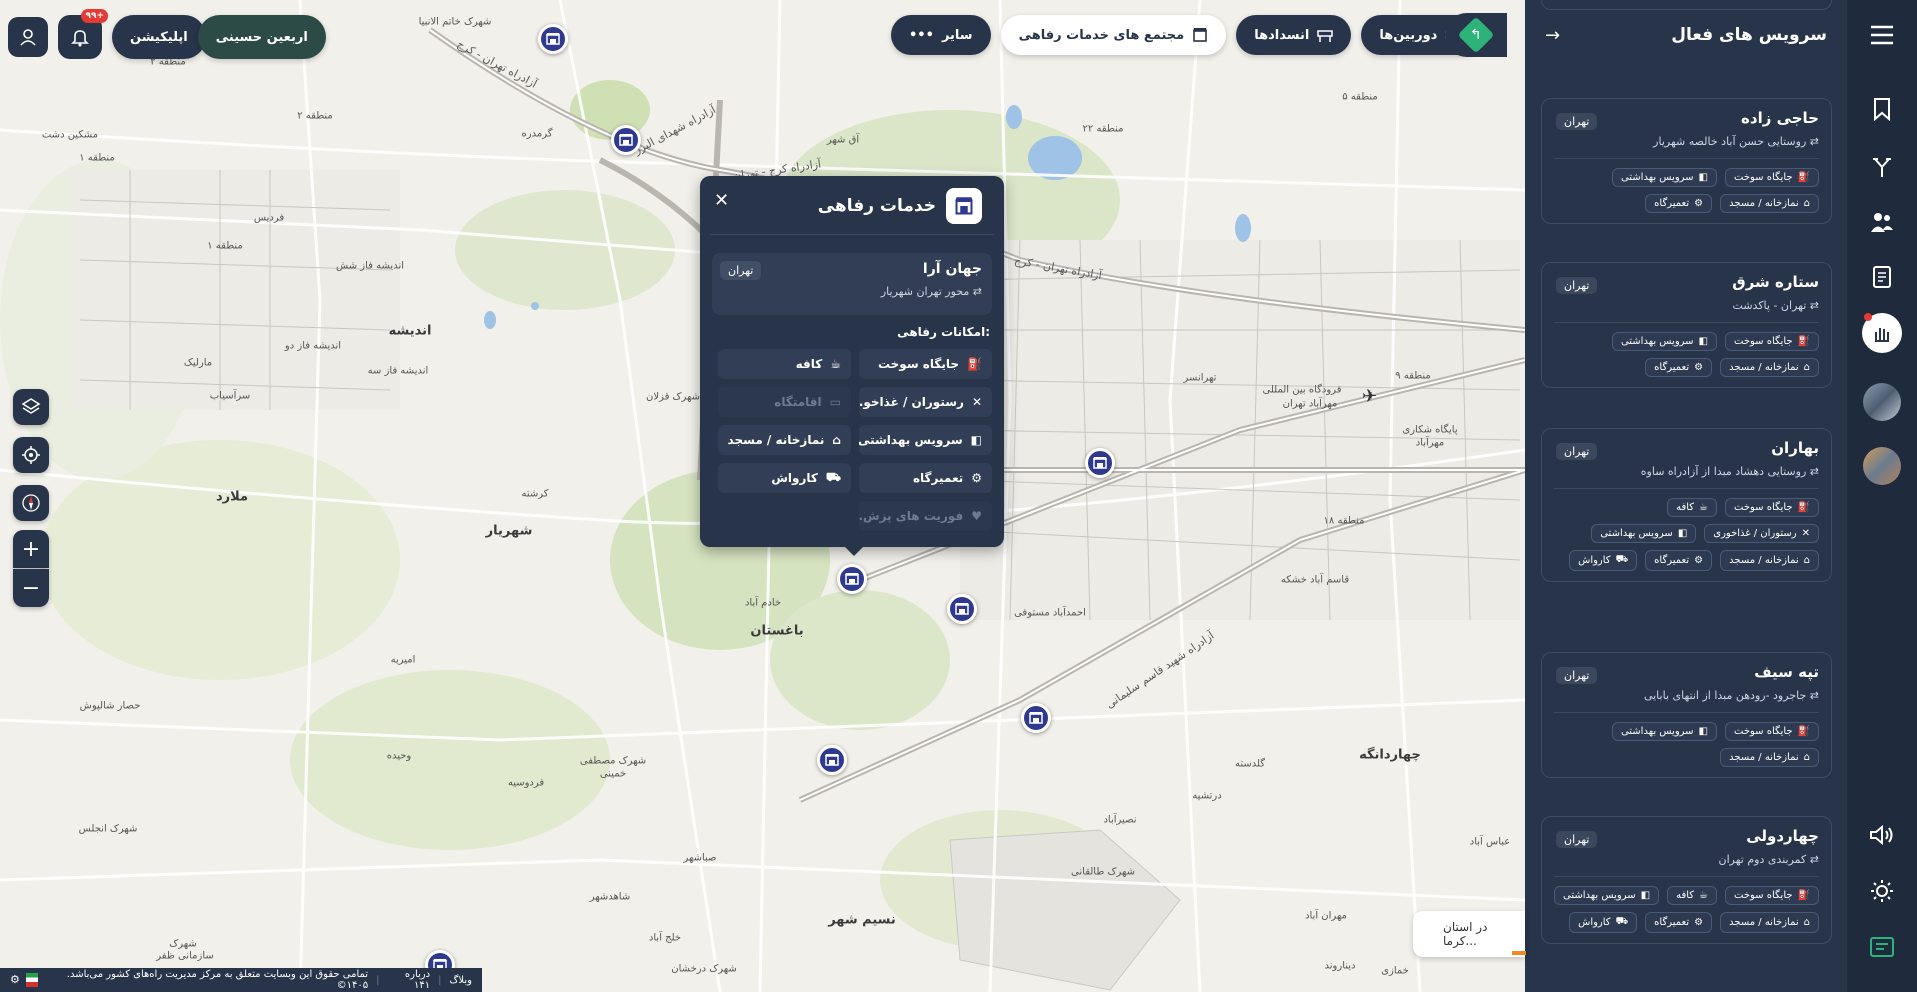 The height and width of the screenshot is (992, 1917). What do you see at coordinates (526, 783) in the screenshot?
I see `place-label: فردوسیه` at bounding box center [526, 783].